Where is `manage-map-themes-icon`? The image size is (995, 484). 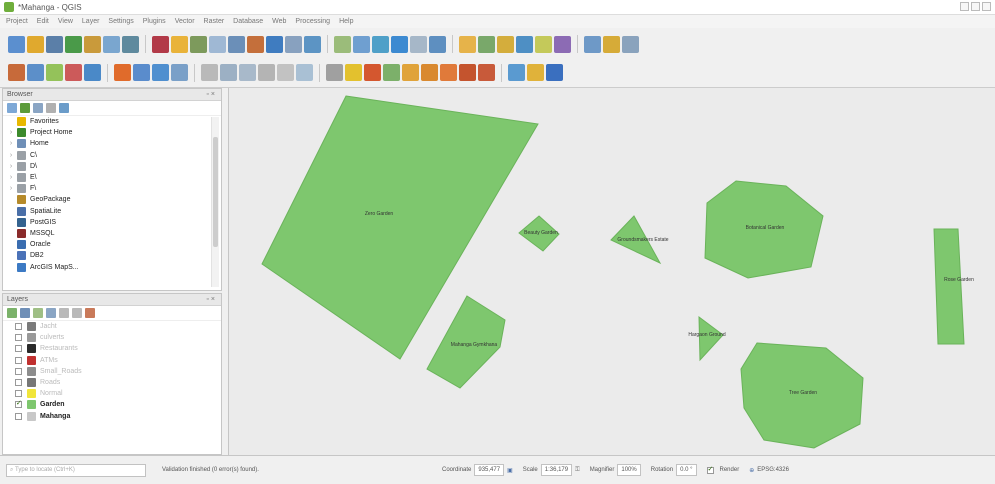
manage-map-themes-icon is located at coordinates (38, 313).